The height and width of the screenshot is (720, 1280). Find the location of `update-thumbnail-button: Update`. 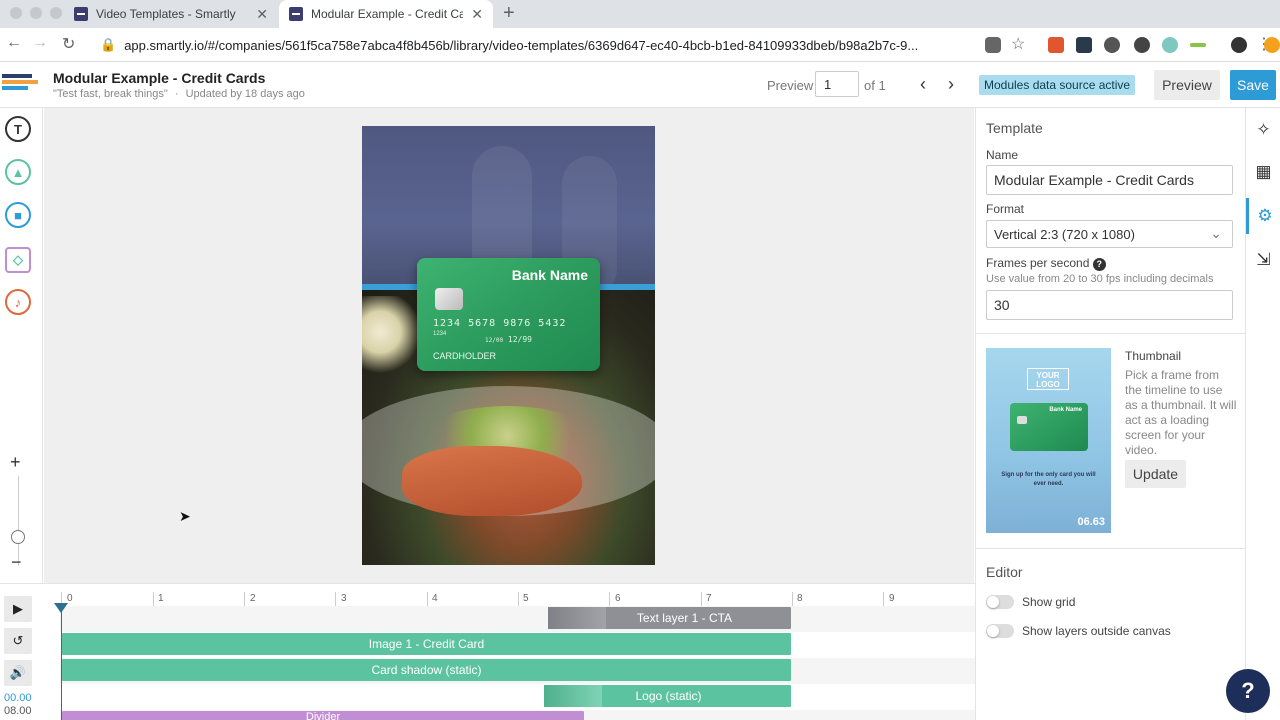

update-thumbnail-button: Update is located at coordinates (1155, 474).